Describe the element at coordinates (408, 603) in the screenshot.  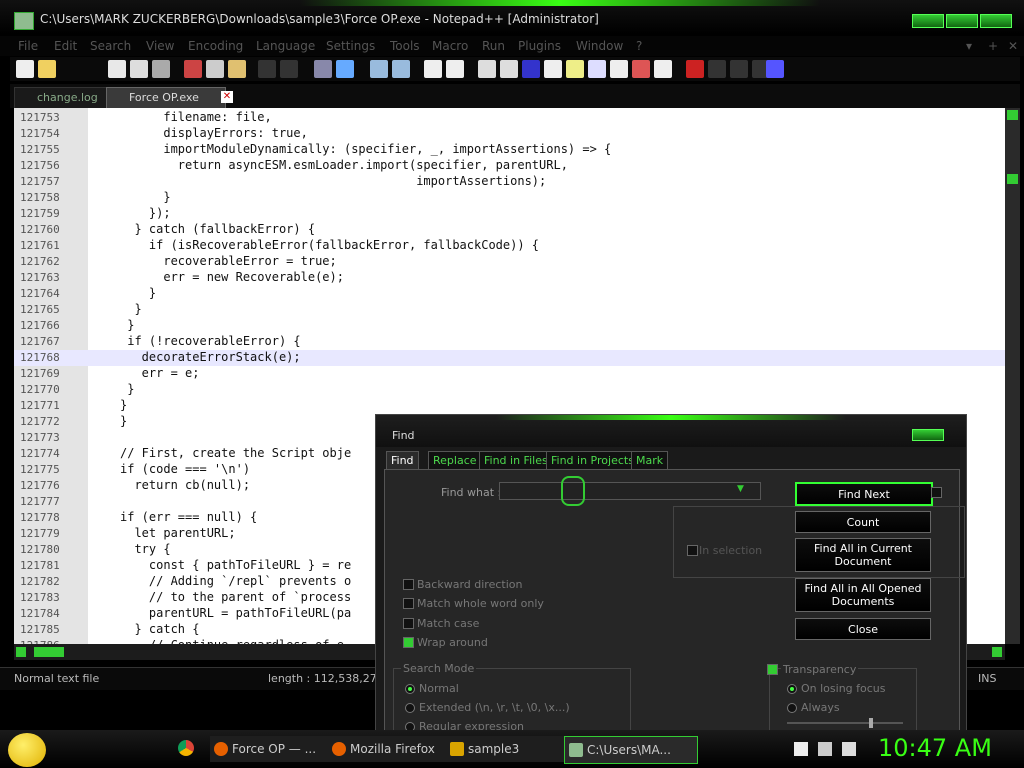
I see `whole-word-checkbox` at that location.